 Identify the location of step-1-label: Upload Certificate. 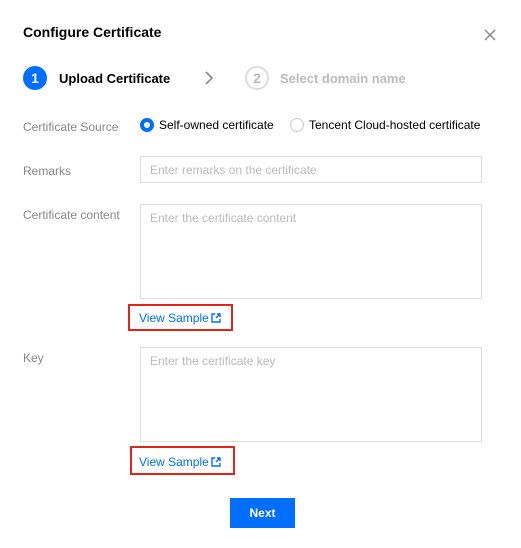
(115, 78).